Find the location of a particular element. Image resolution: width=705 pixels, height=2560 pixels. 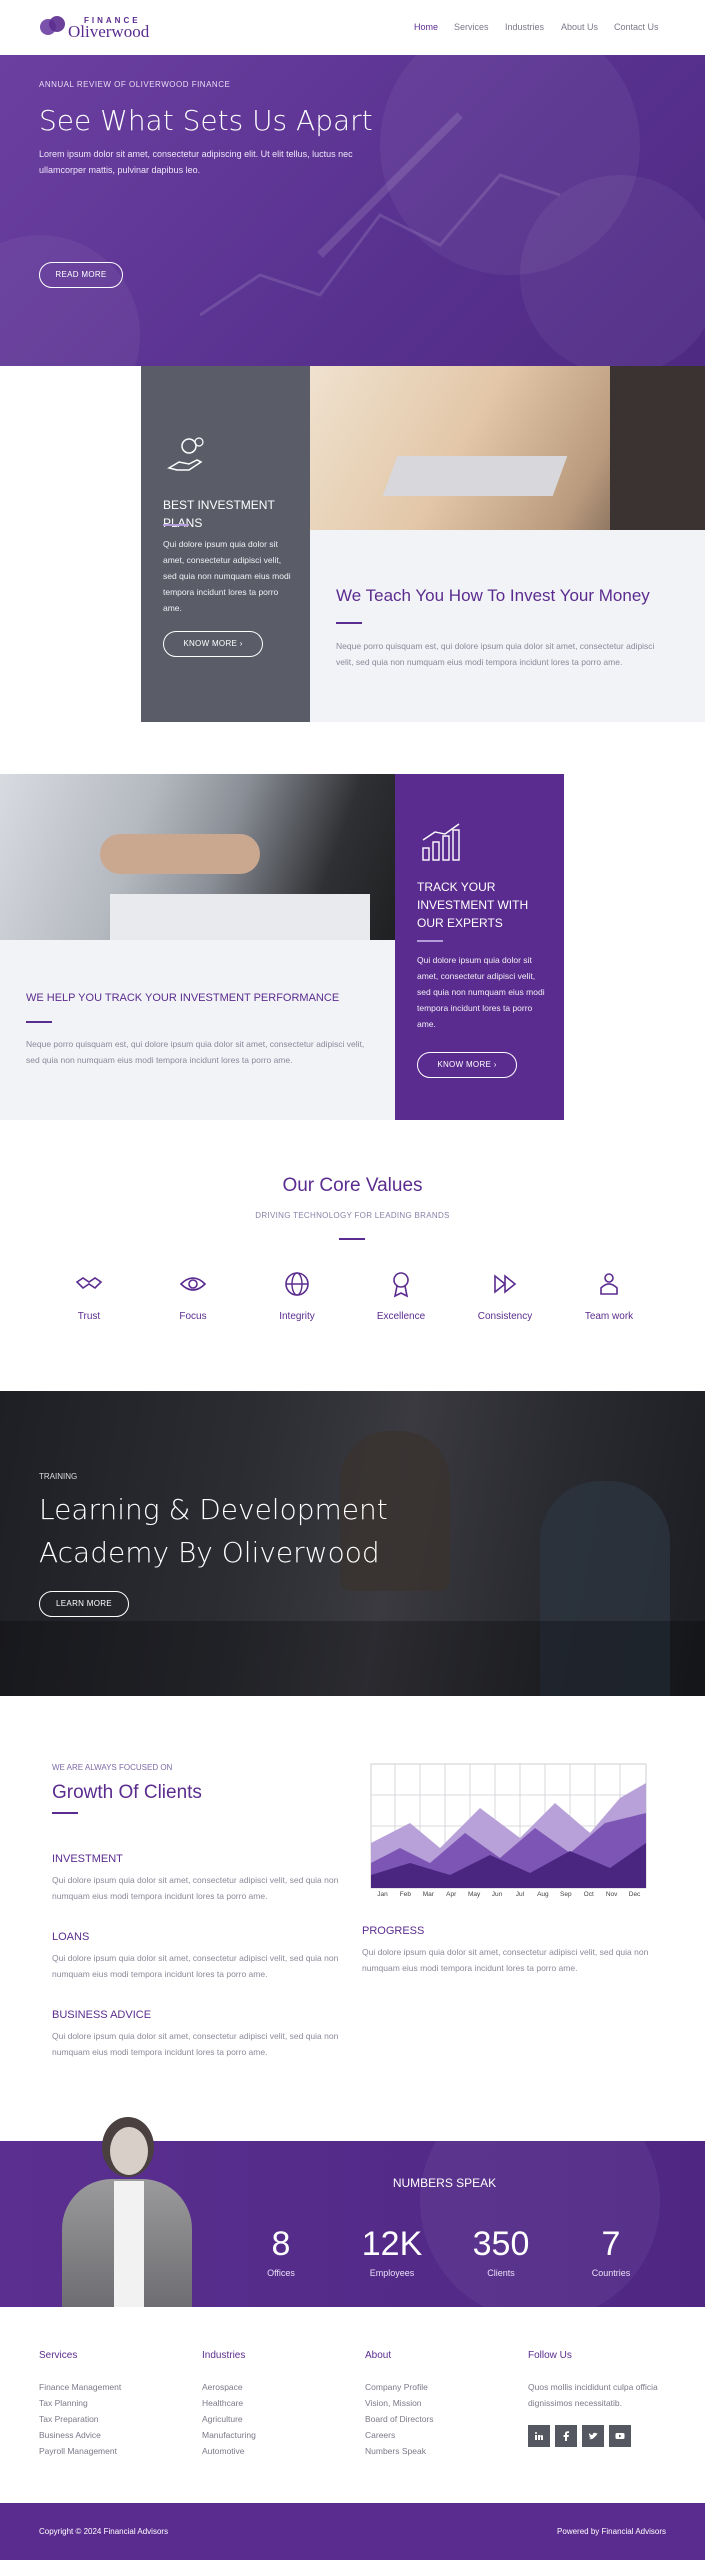

copyright-text: Copyright © 2024 Financial Advisors is located at coordinates (104, 2531).